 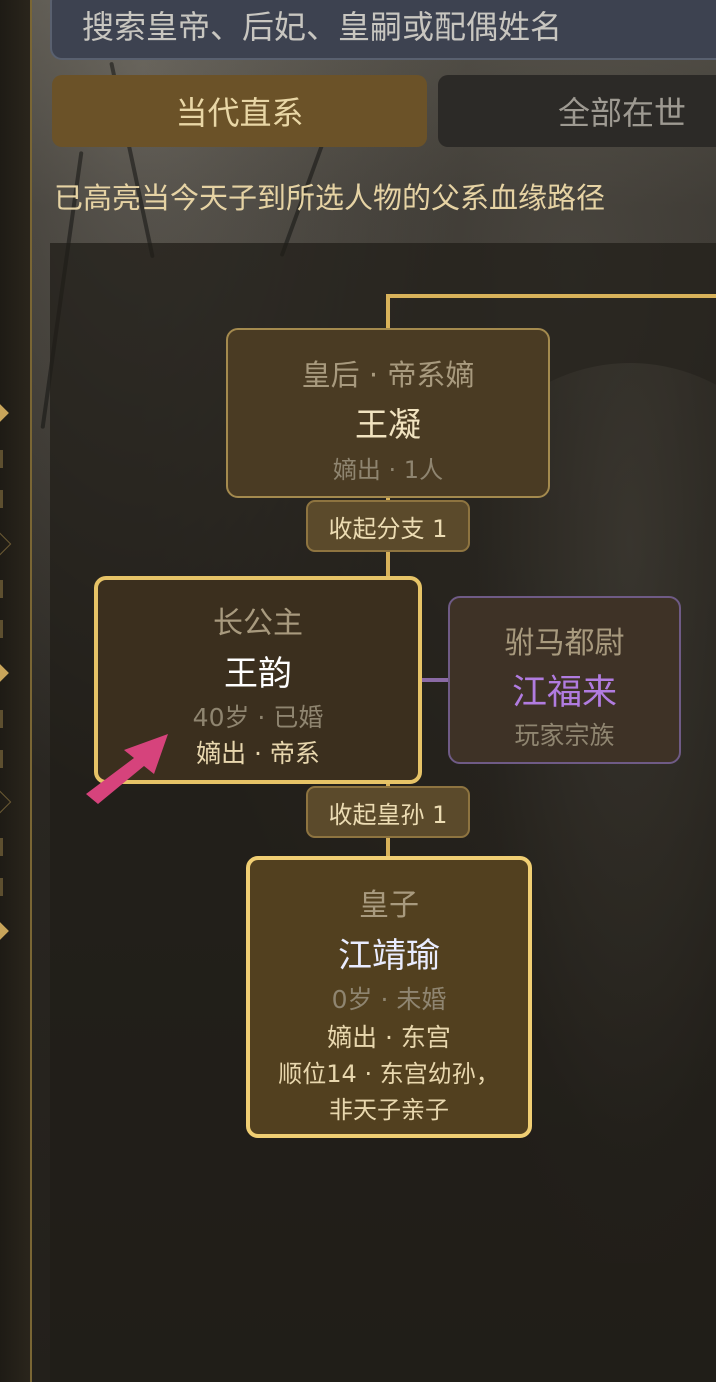 What do you see at coordinates (388, 375) in the screenshot?
I see `empress-title: 皇后 · 帝系嫡` at bounding box center [388, 375].